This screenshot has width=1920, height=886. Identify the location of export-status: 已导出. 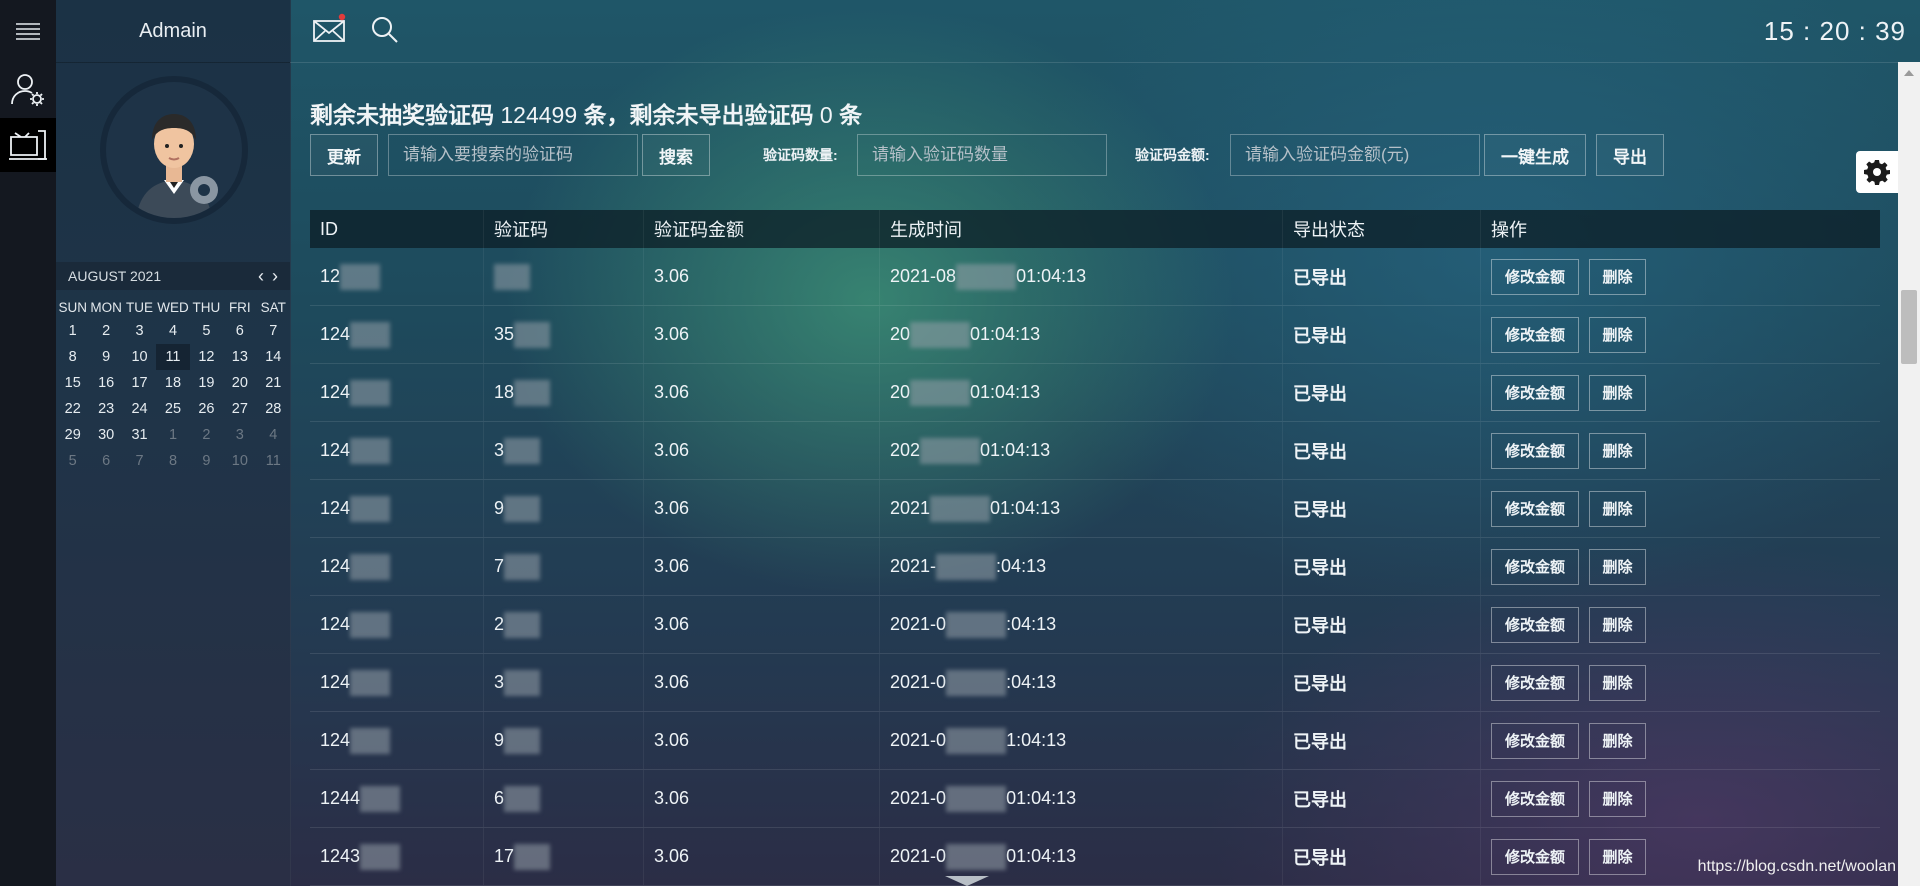
(1382, 276).